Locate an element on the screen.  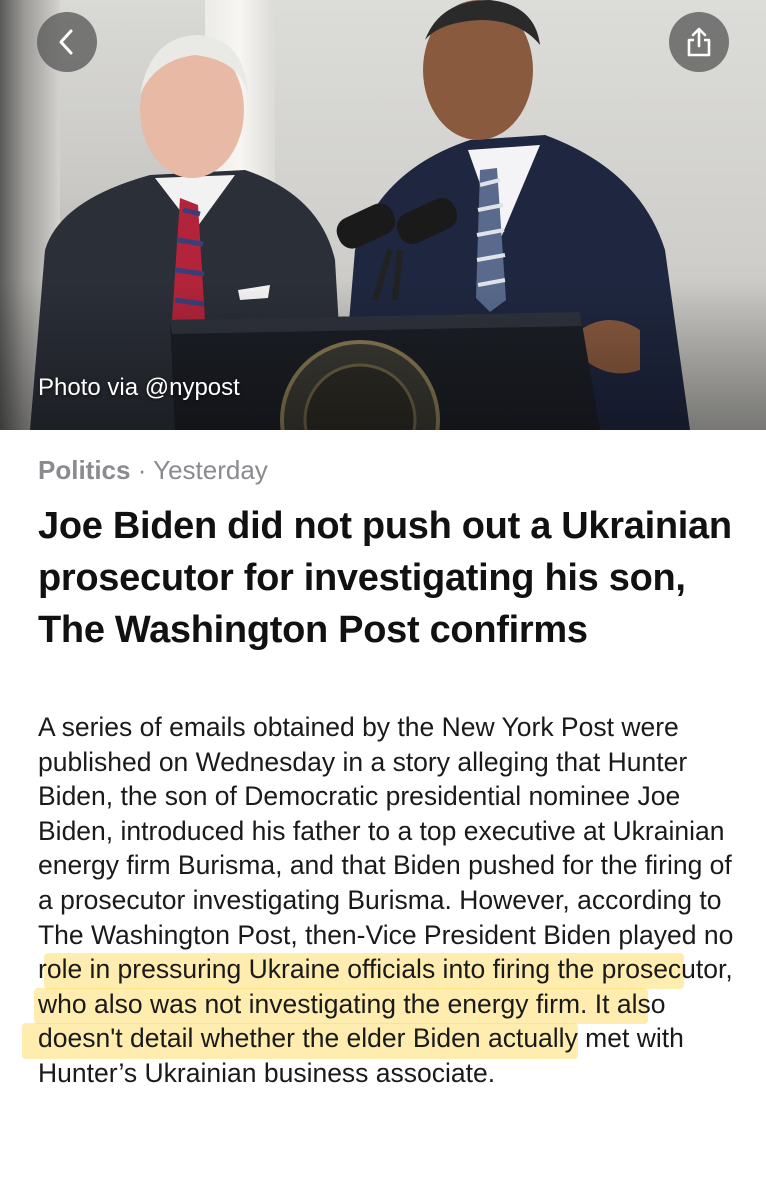
back-button is located at coordinates (67, 42).